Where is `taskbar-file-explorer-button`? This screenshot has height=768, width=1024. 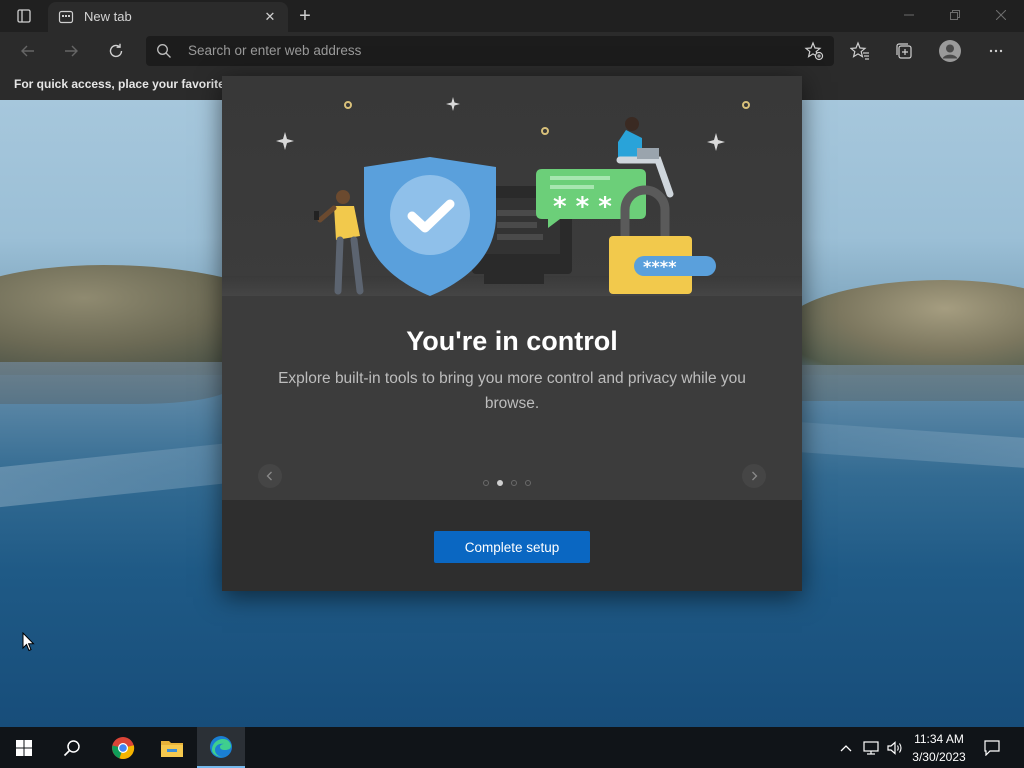 taskbar-file-explorer-button is located at coordinates (172, 747).